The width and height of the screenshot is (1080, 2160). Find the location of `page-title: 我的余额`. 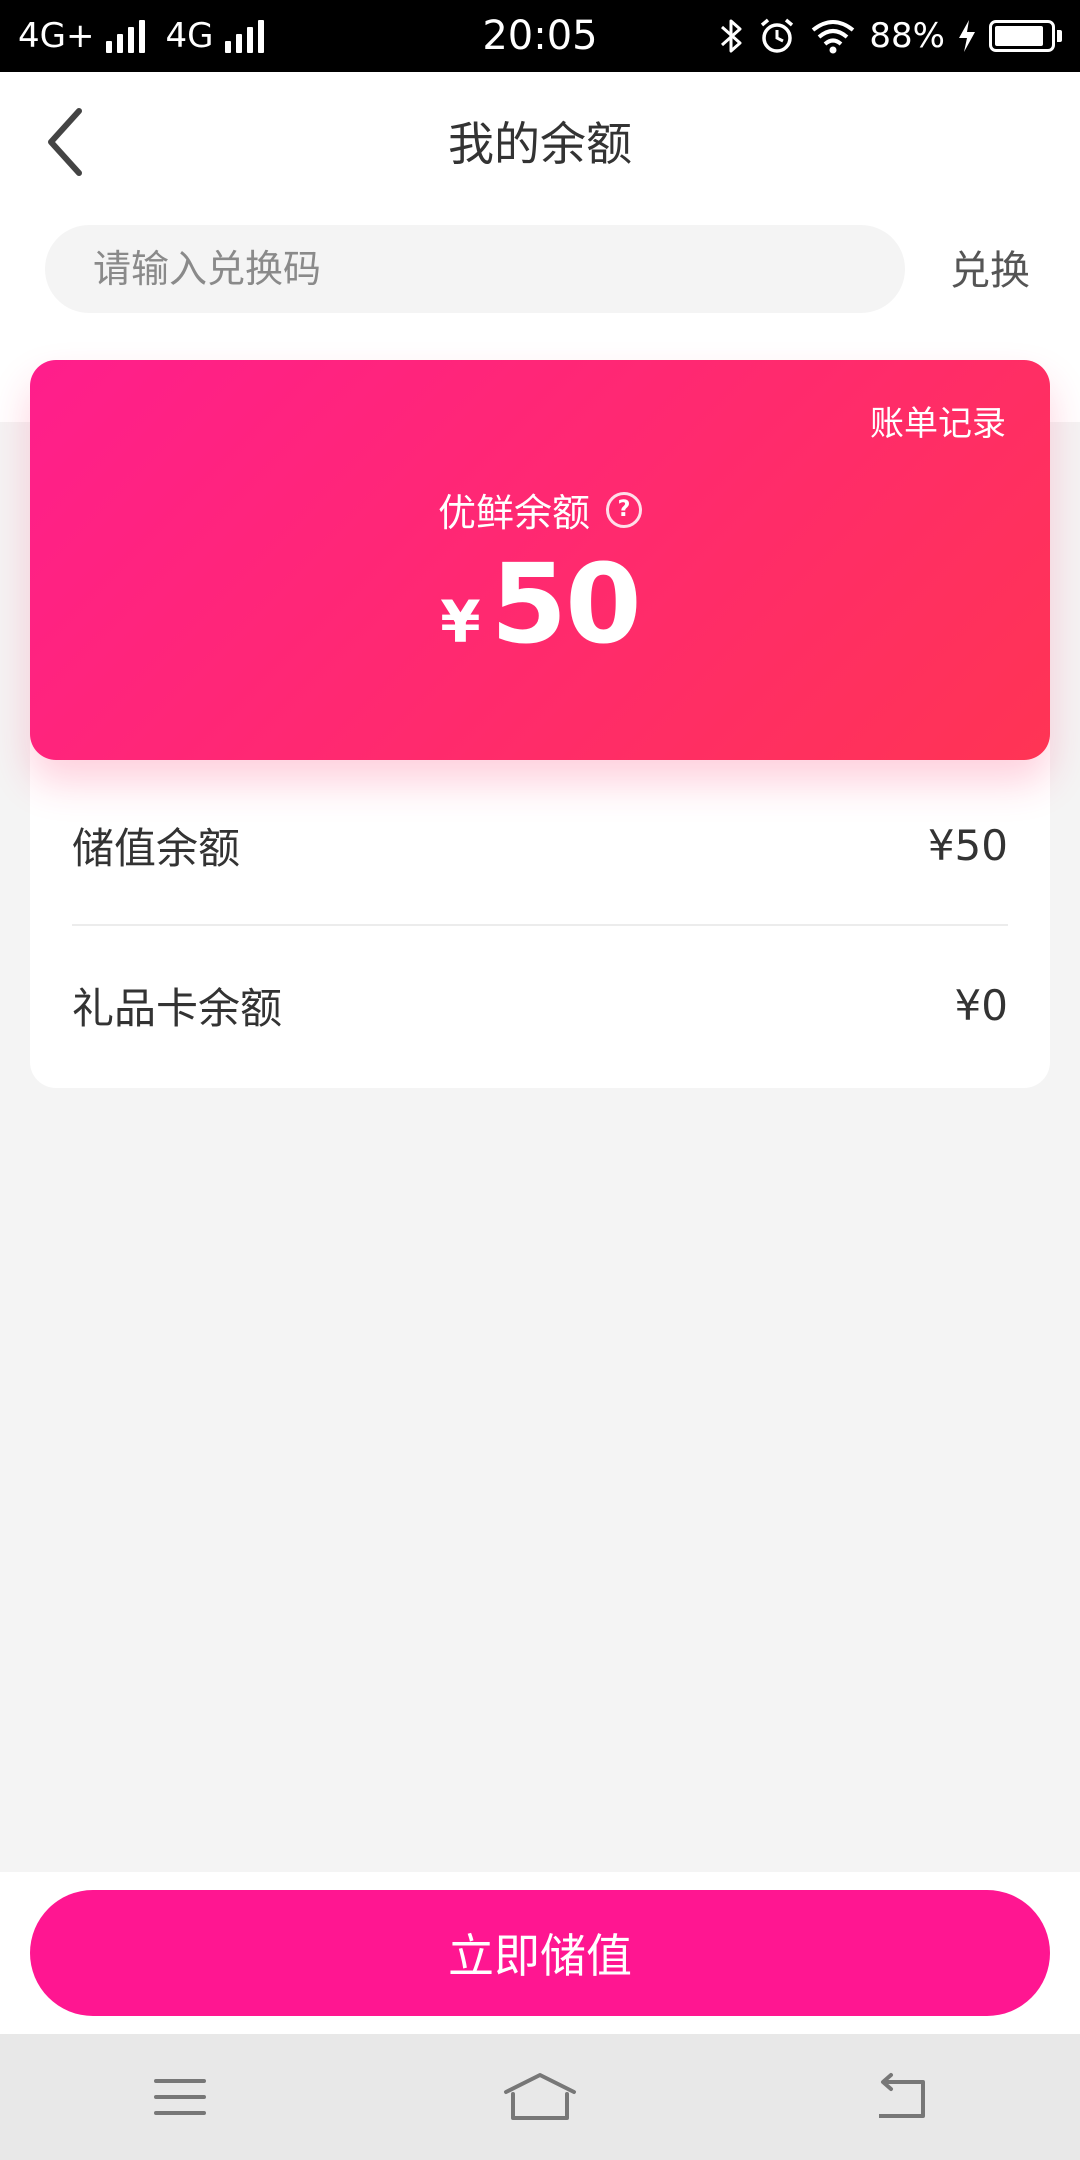

page-title: 我的余额 is located at coordinates (540, 144).